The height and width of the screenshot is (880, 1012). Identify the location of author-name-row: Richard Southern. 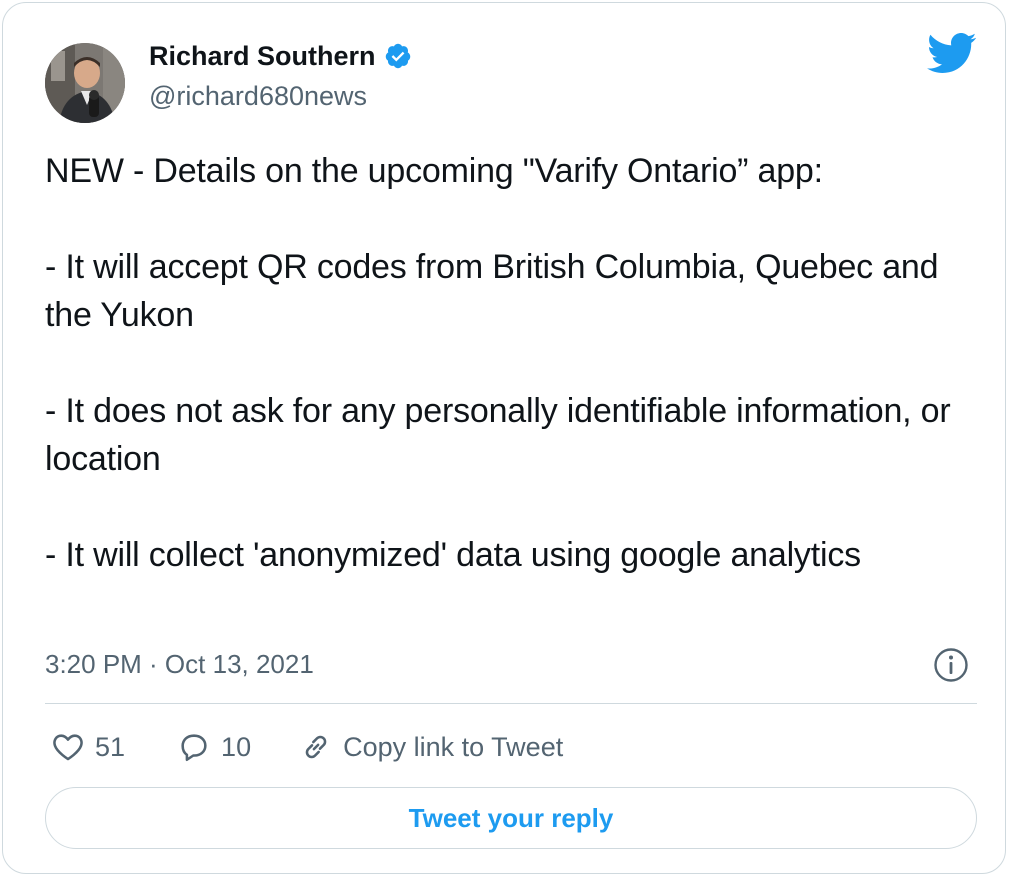
(280, 56).